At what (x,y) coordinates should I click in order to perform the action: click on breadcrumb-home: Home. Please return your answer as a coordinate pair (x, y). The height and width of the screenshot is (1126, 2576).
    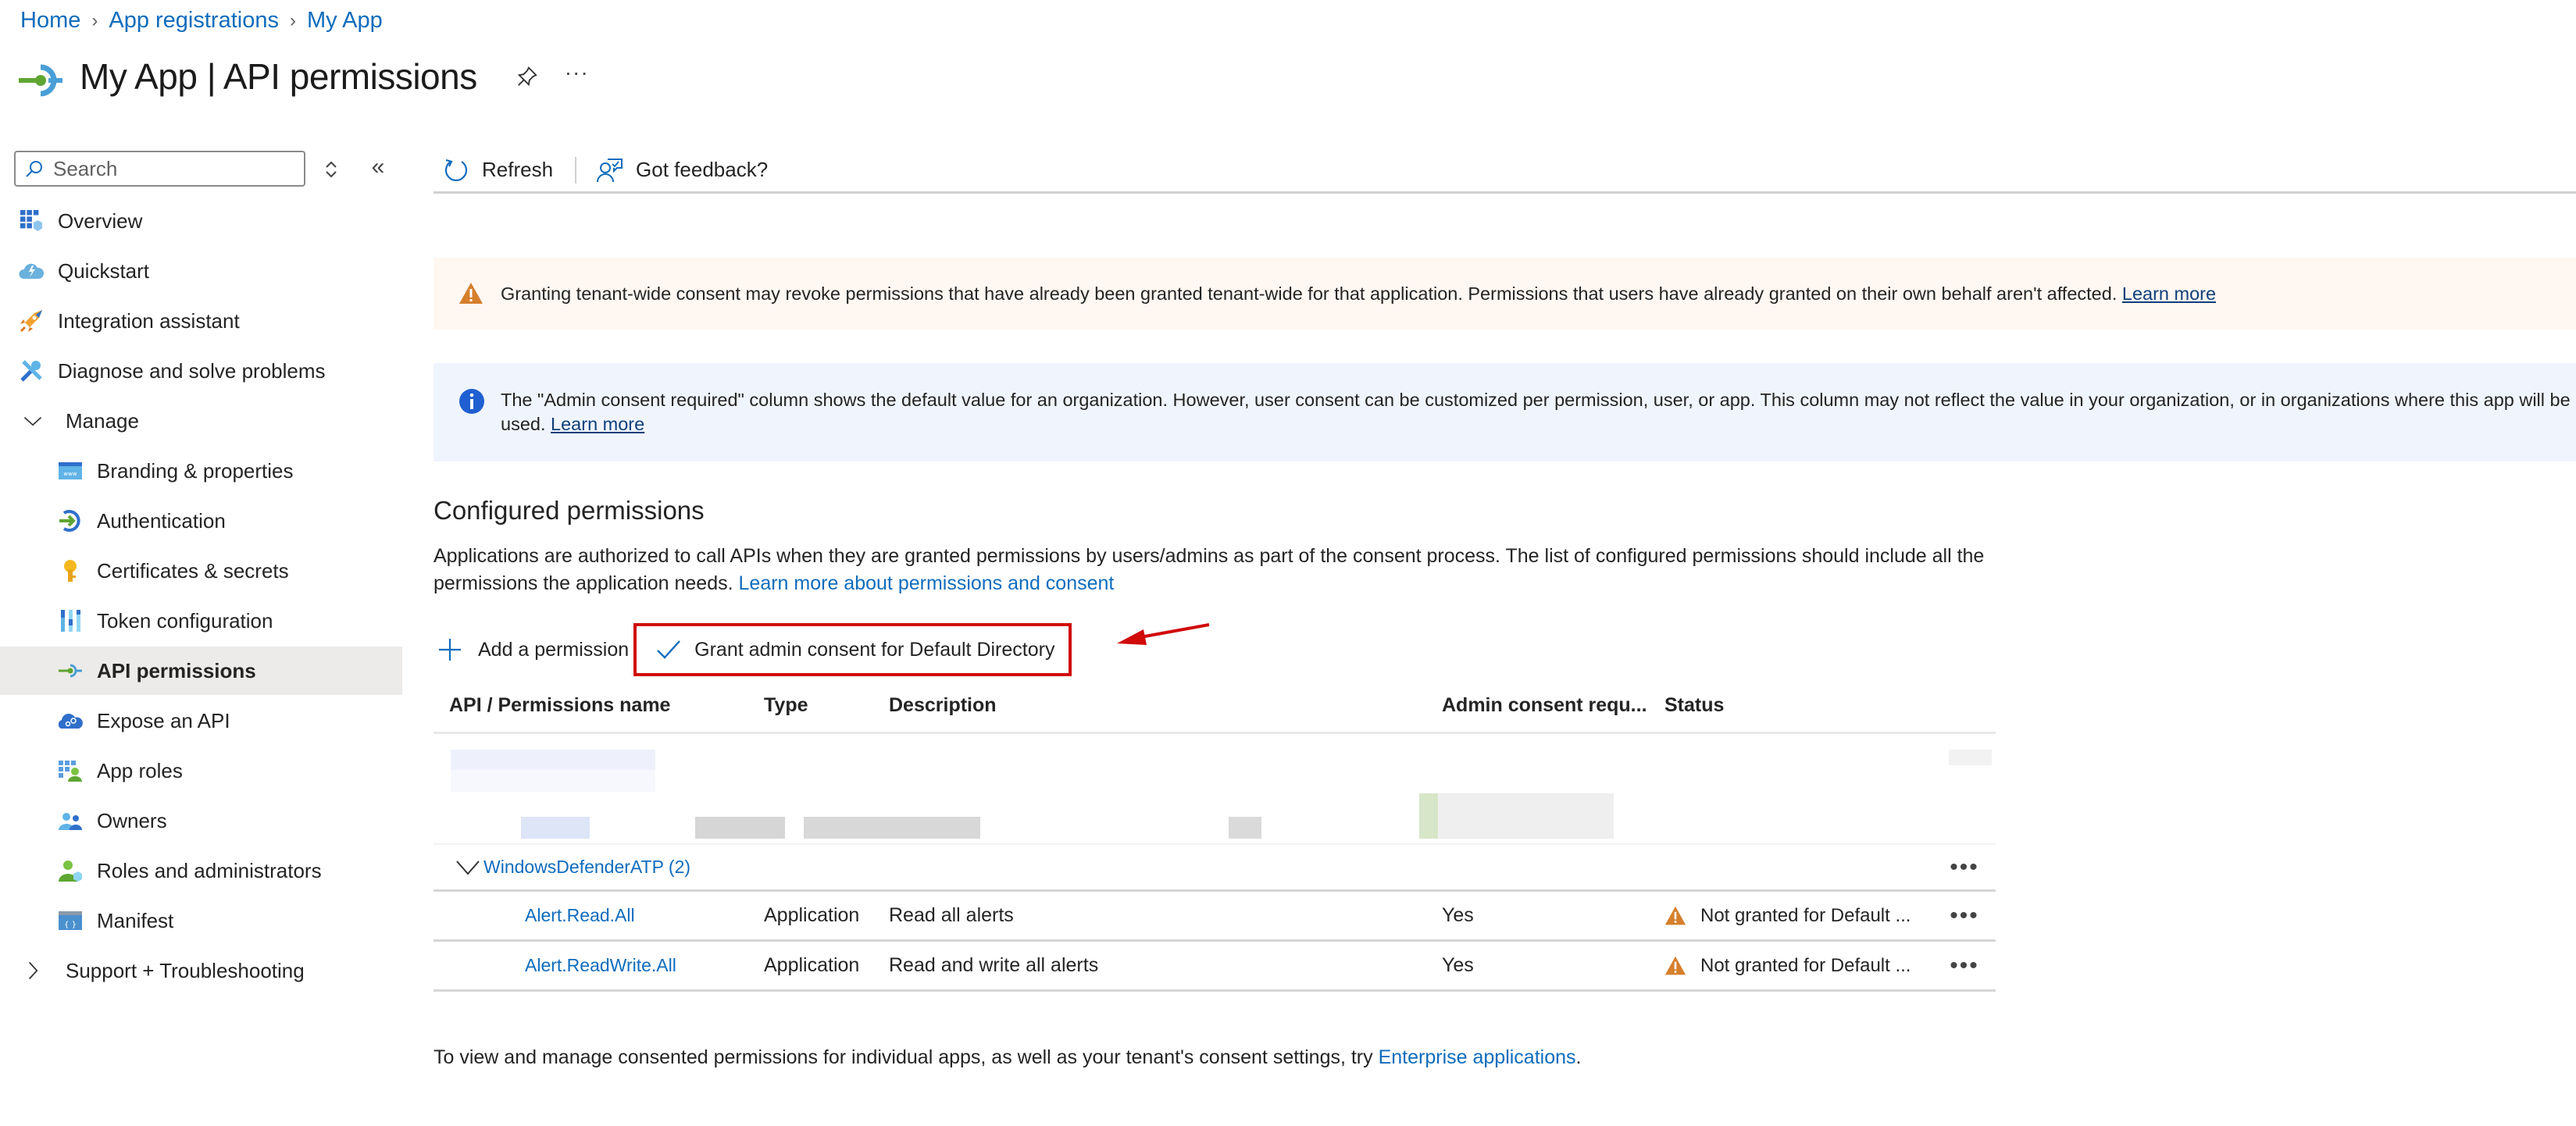
    Looking at the image, I should click on (50, 21).